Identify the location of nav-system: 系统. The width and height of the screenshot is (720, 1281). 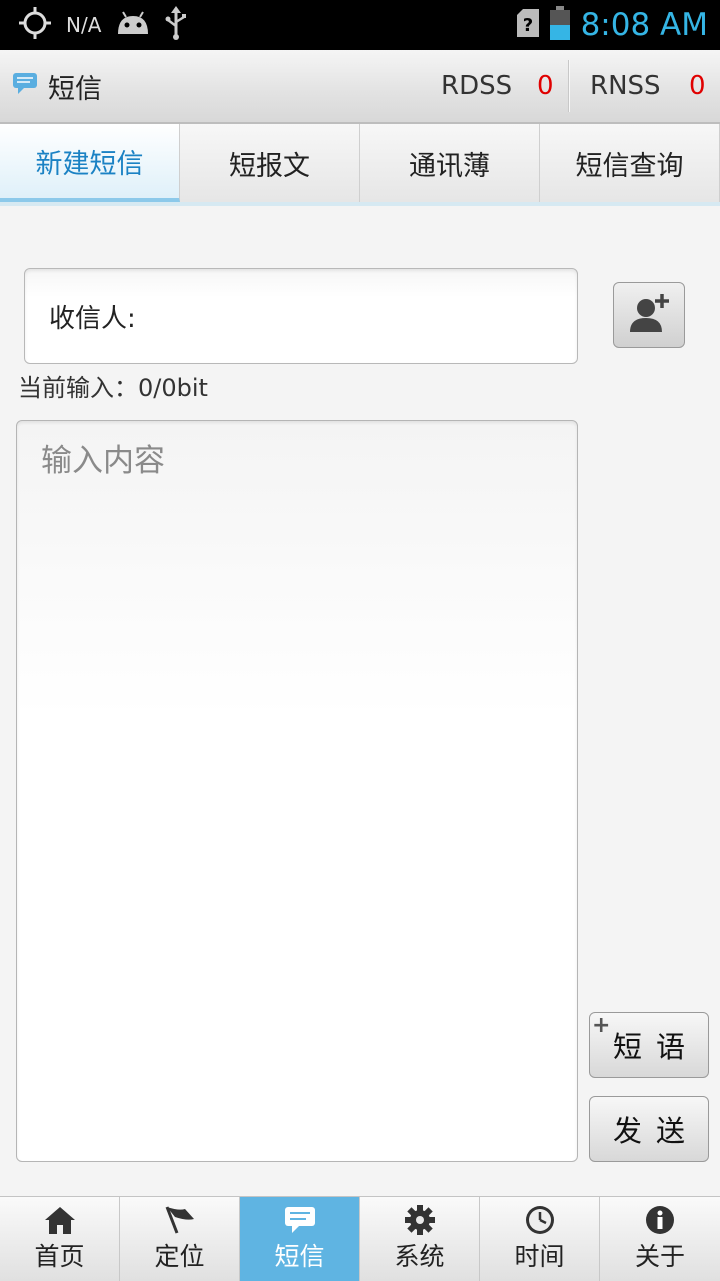
(420, 1239).